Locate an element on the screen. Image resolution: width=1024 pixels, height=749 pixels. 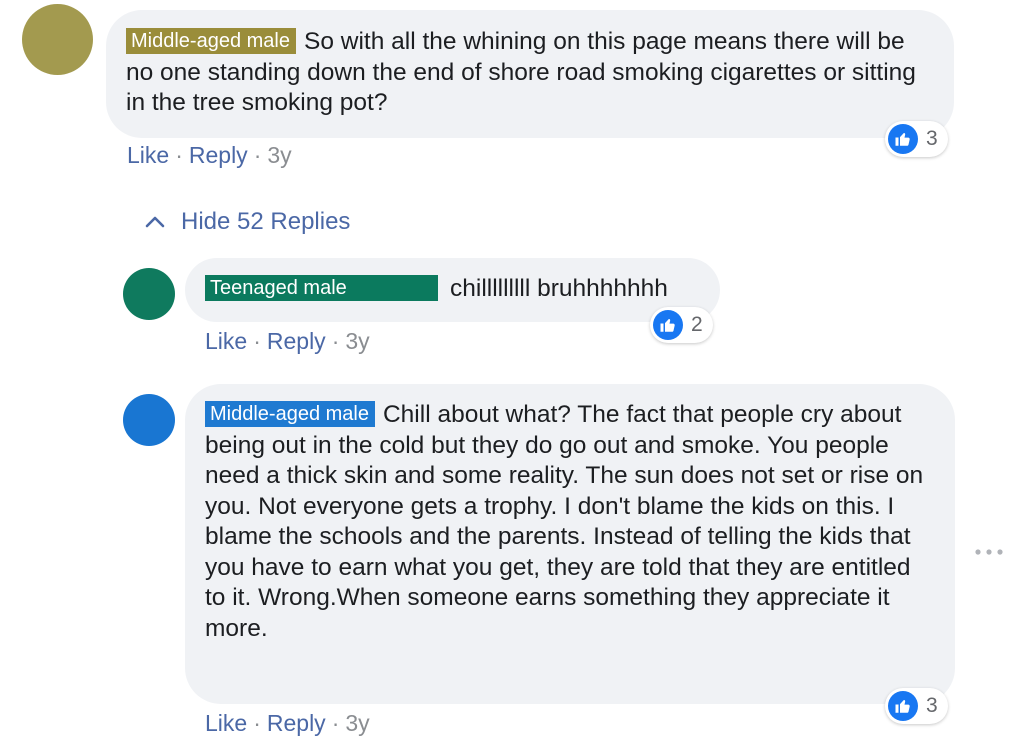
hide-replies-label: Hide 52 Replies is located at coordinates (266, 221).